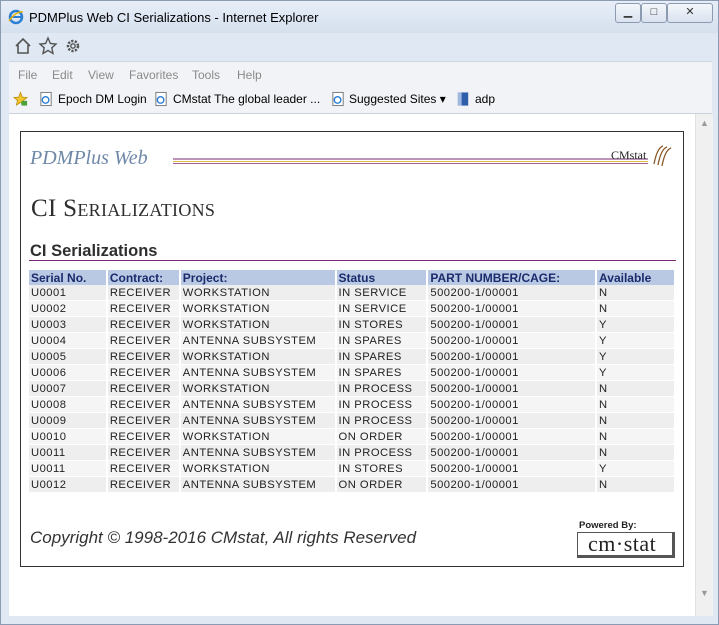 The width and height of the screenshot is (719, 625). Describe the element at coordinates (512, 277) in the screenshot. I see `col-part-number: PART NUMBER/CAGE:` at that location.